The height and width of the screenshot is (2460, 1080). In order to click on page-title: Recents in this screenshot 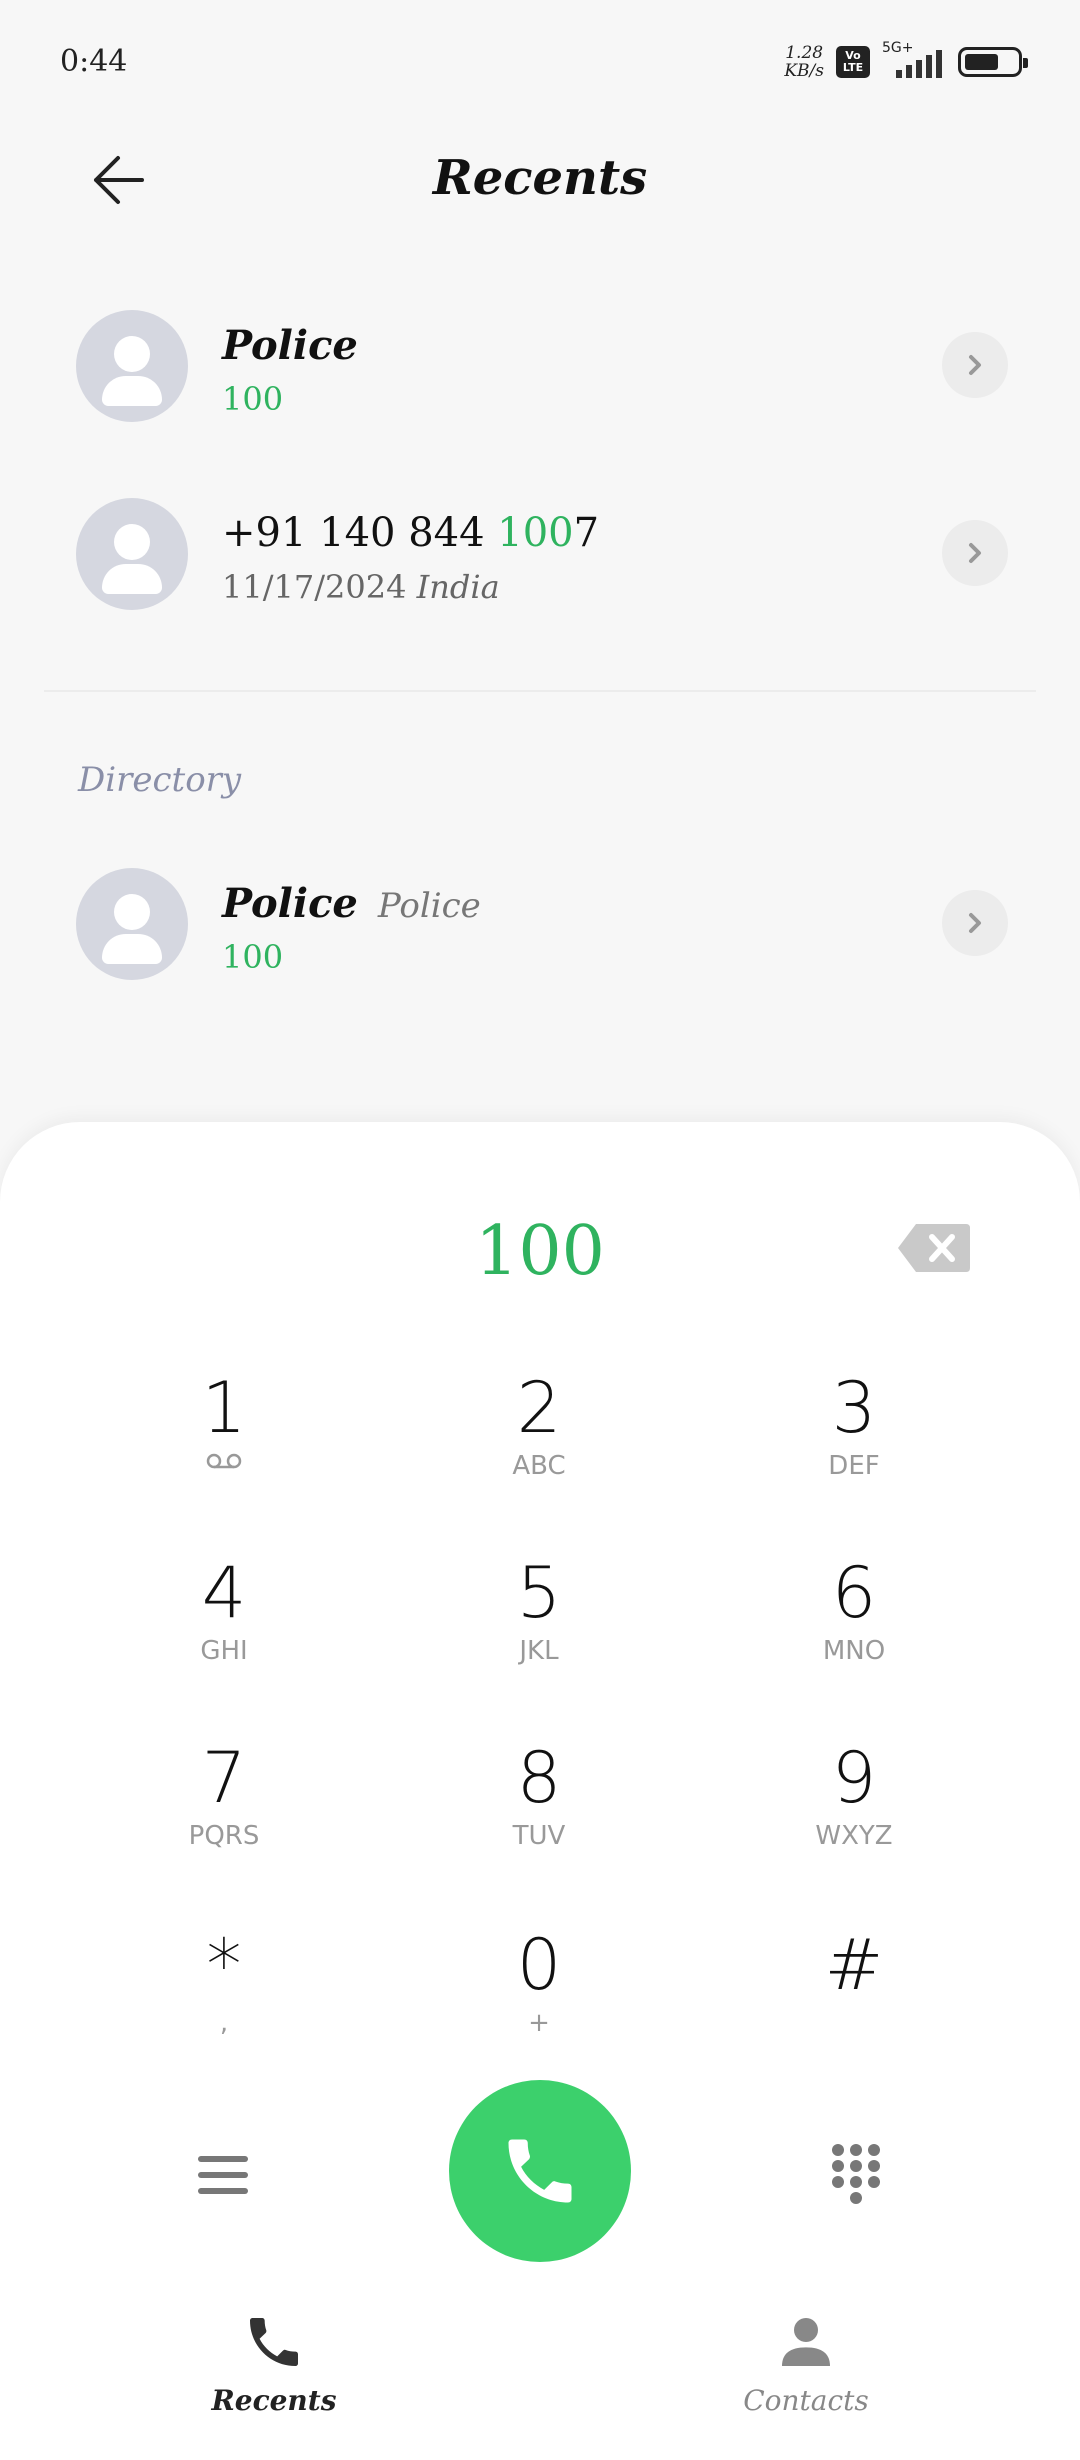, I will do `click(540, 178)`.